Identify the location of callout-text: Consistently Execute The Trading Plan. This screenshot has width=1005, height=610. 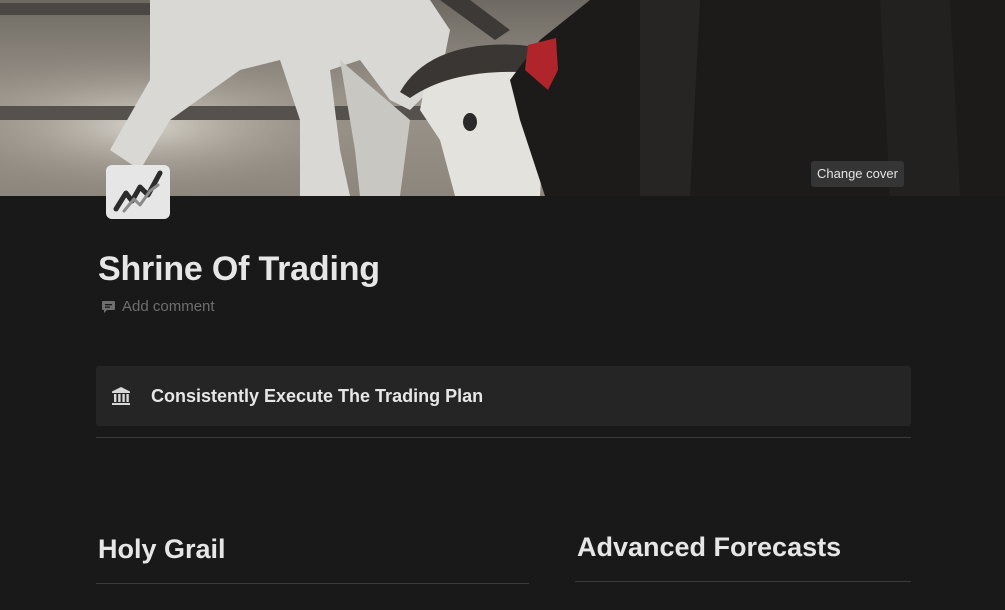
(317, 395).